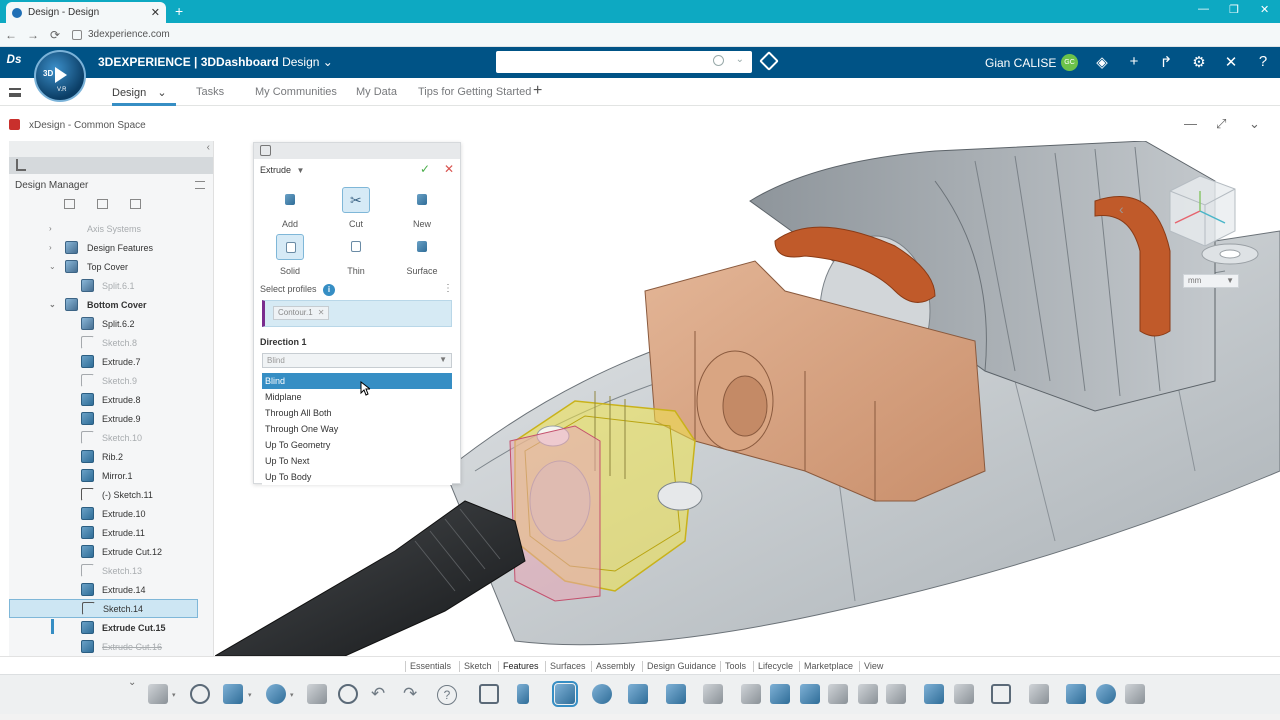  Describe the element at coordinates (1234, 9) in the screenshot. I see `restore-window-button: ❐` at that location.